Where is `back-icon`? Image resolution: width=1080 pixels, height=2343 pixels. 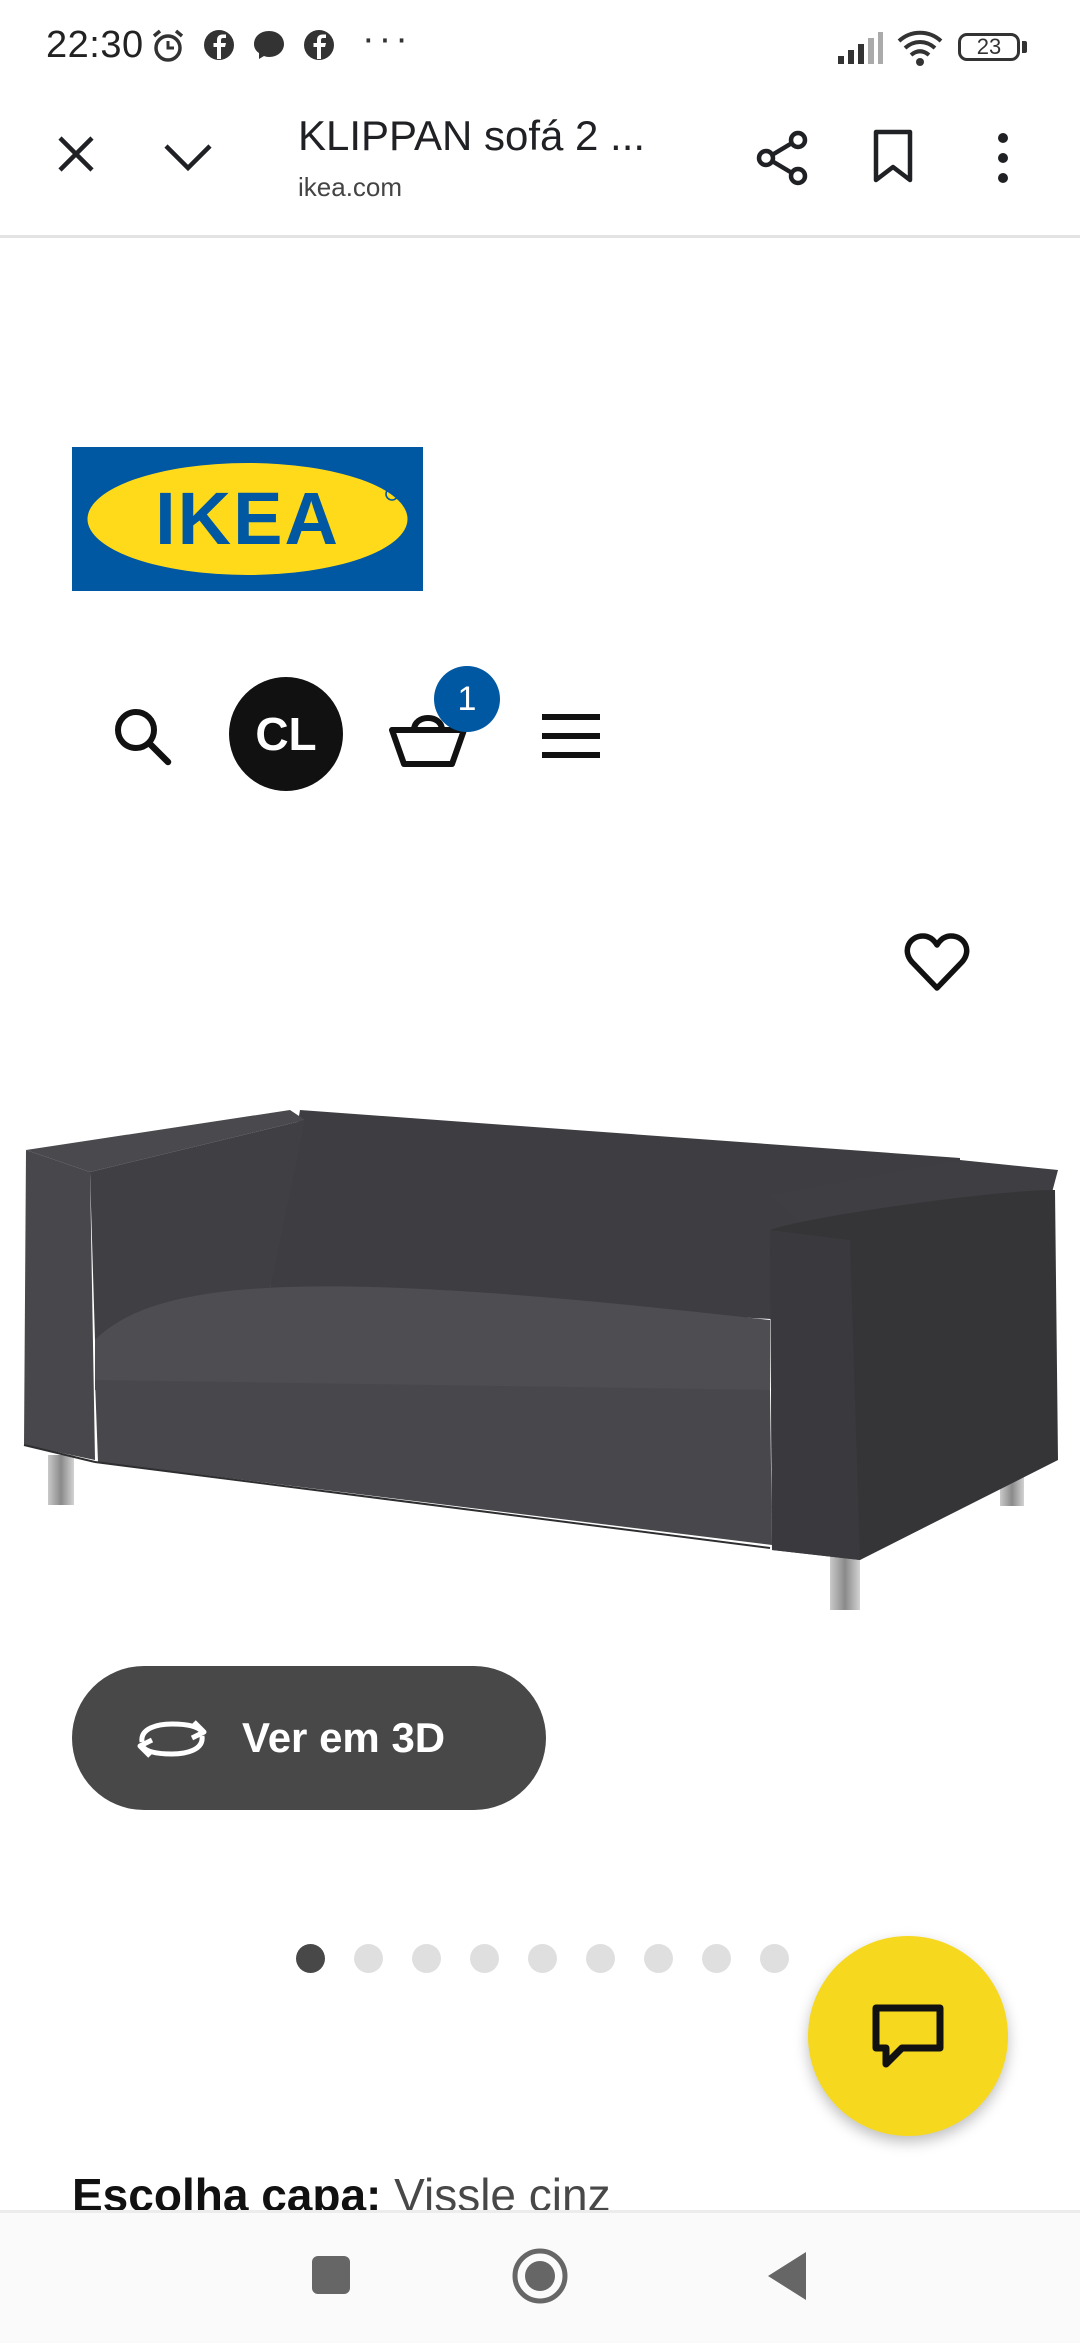 back-icon is located at coordinates (787, 2276).